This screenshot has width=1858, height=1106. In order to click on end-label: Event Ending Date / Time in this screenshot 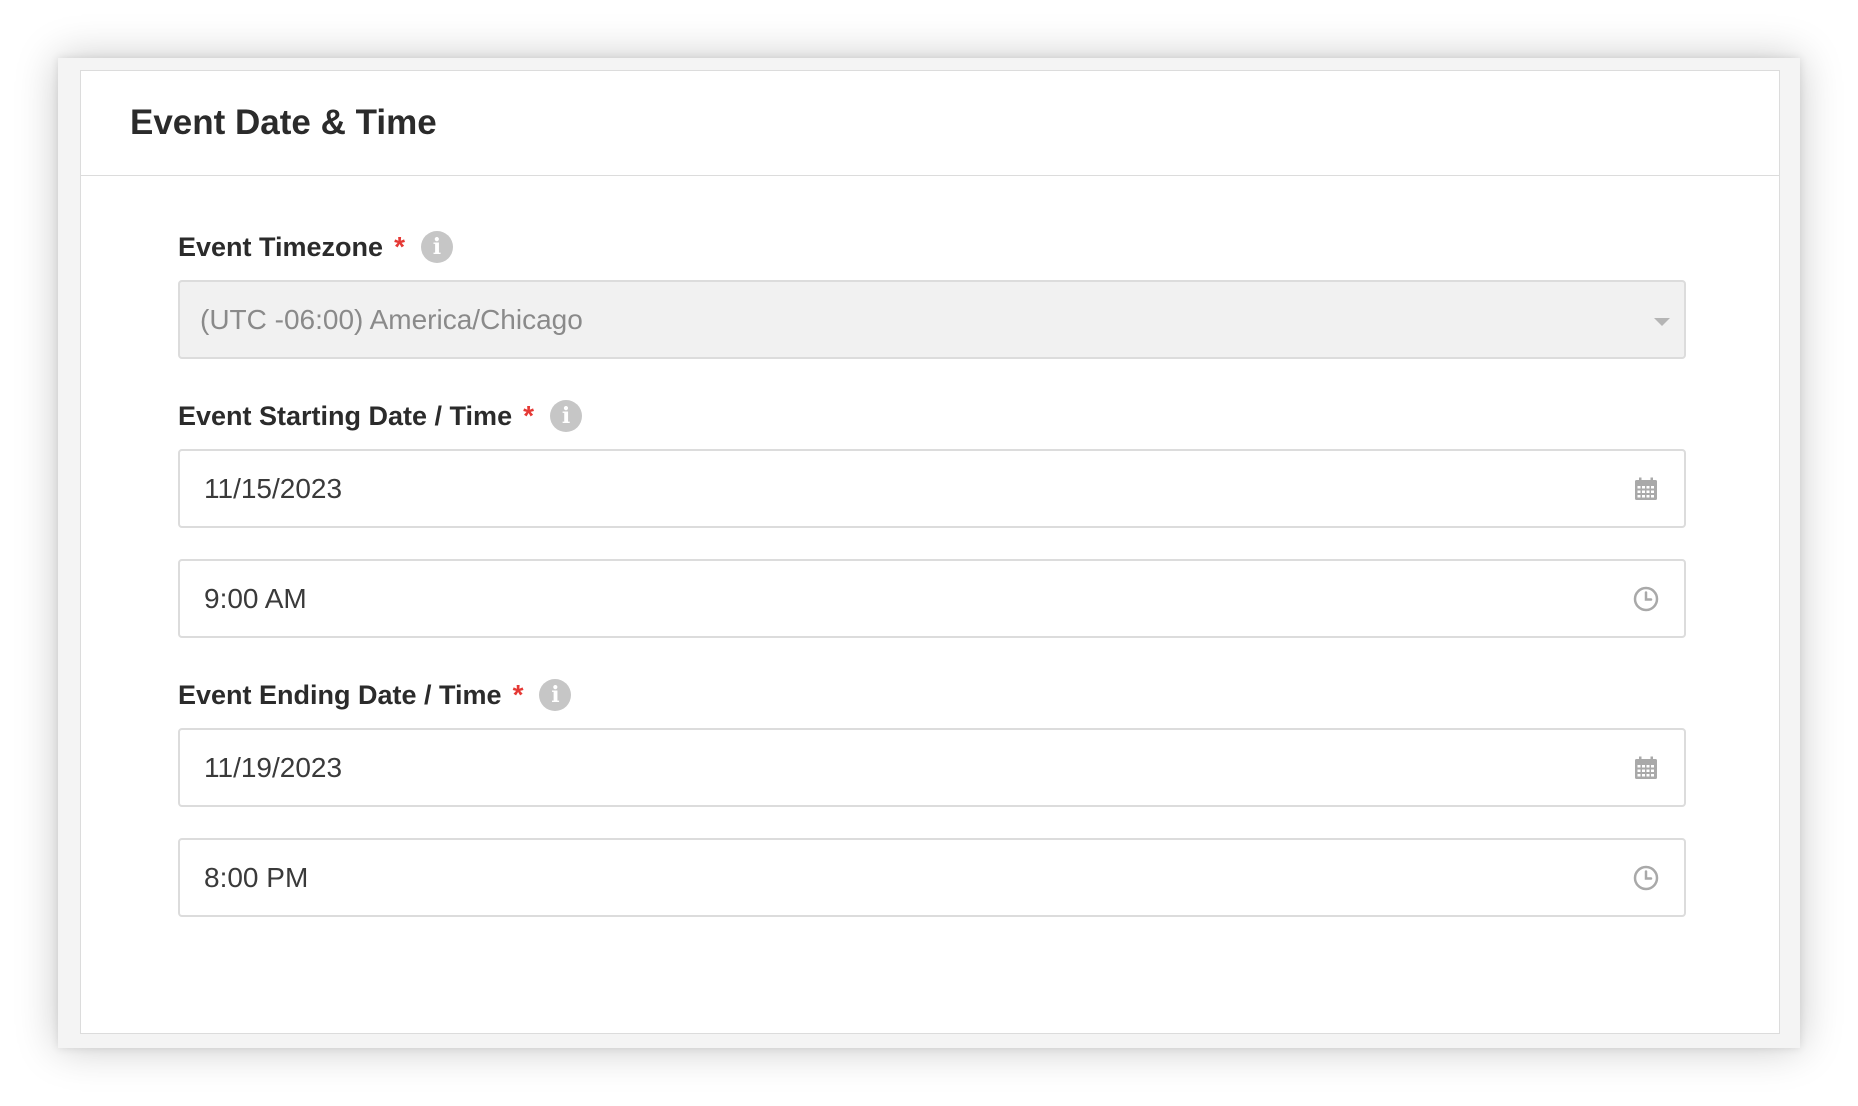, I will do `click(340, 694)`.